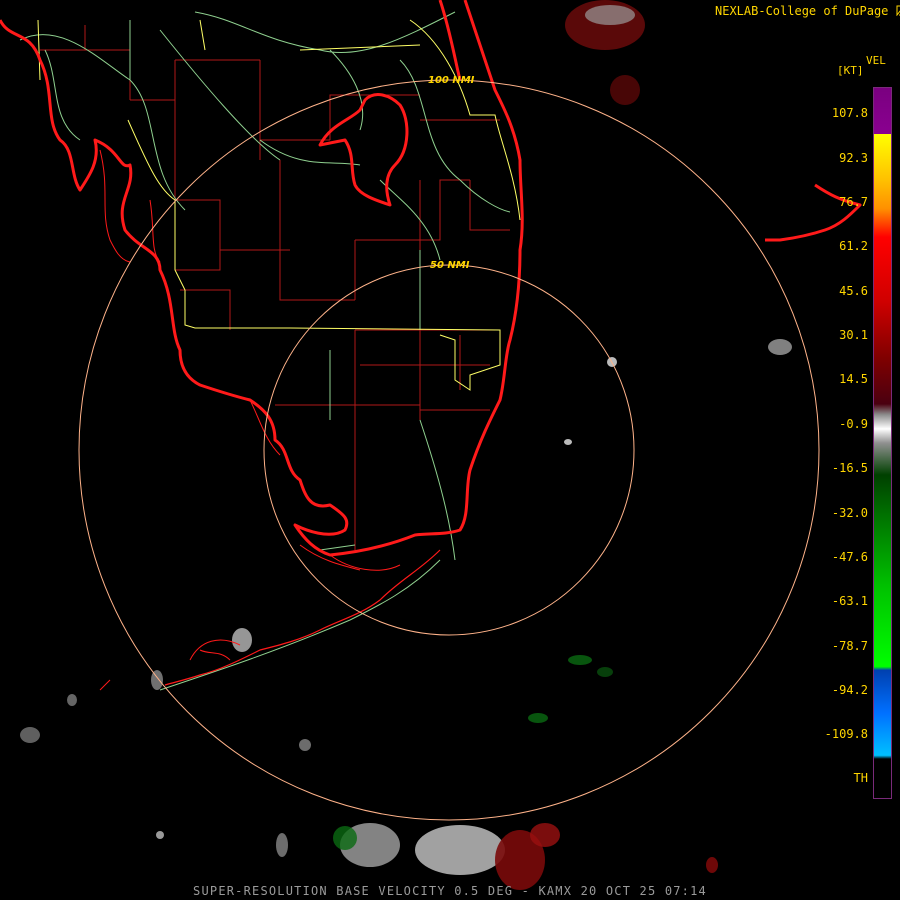 The width and height of the screenshot is (900, 900). Describe the element at coordinates (853, 335) in the screenshot. I see `legend-tick: 30.1` at that location.